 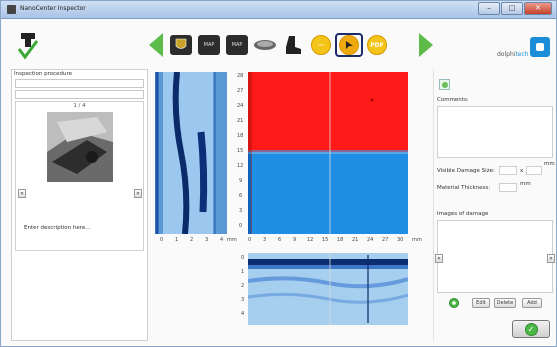 I want to click on main-x-tick-0: 0, so click(x=250, y=240).